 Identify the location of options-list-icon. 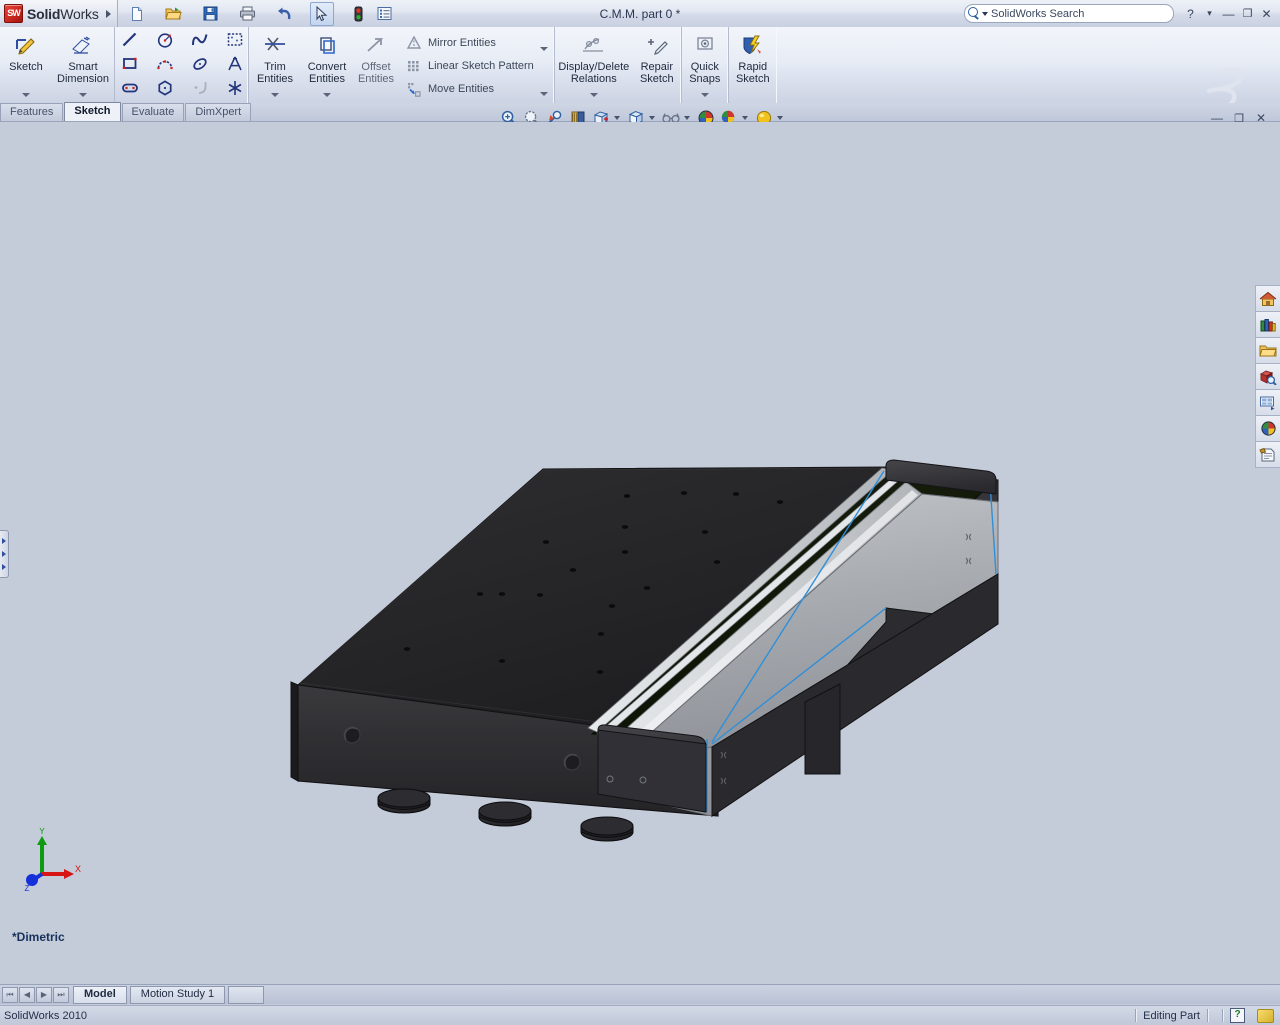
(384, 13).